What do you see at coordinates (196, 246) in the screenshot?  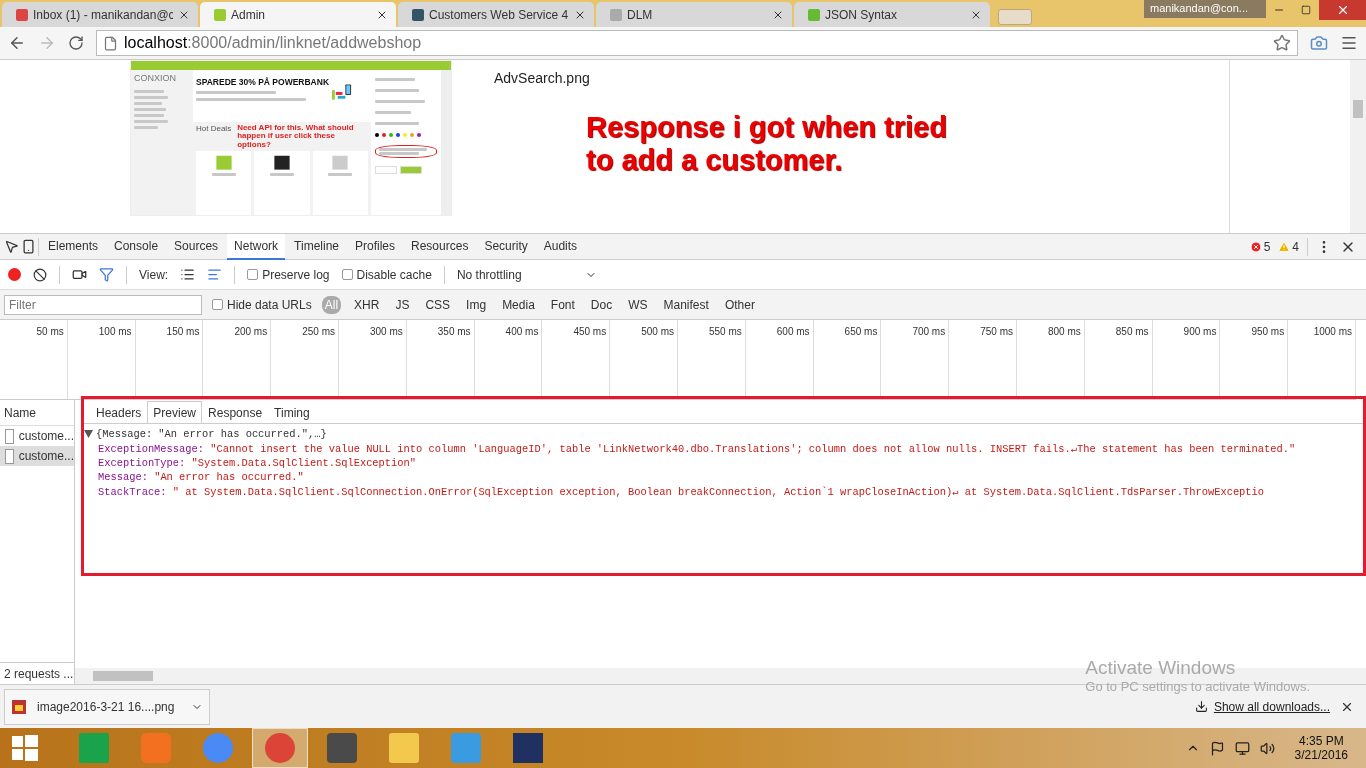 I see `devtools-tab: Sources` at bounding box center [196, 246].